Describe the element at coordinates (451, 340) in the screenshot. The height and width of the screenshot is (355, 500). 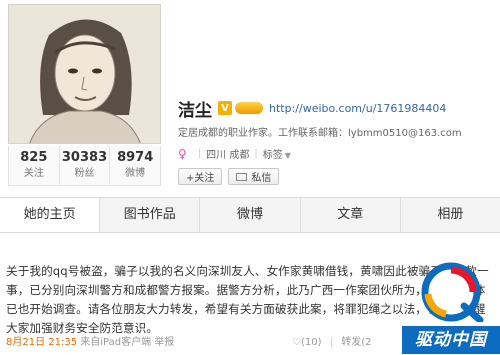
I see `watermark-text: 驱动中国` at that location.